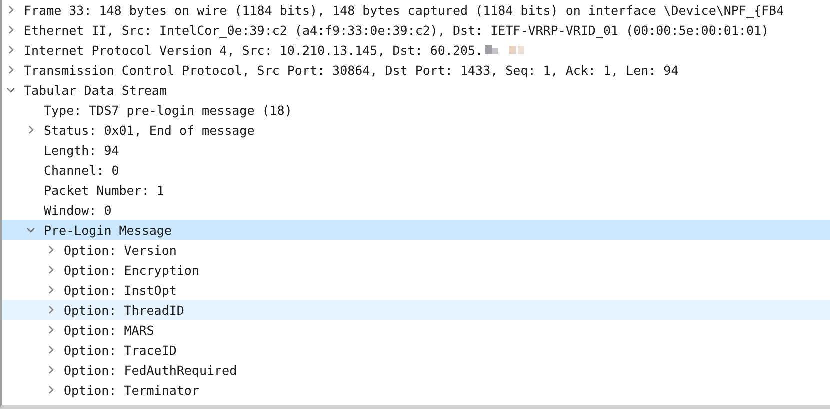 The image size is (830, 409). What do you see at coordinates (416, 310) in the screenshot?
I see `tree-row: Option: ThreadID` at bounding box center [416, 310].